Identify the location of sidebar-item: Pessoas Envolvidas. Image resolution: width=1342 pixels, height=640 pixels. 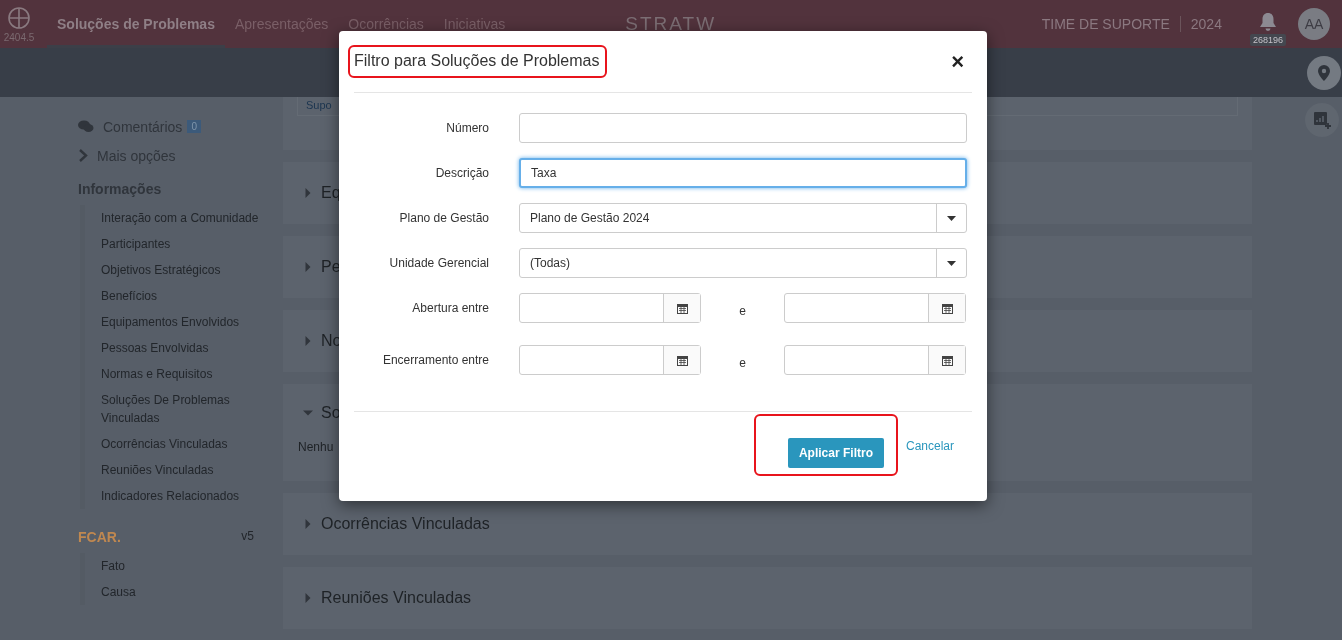
(192, 348).